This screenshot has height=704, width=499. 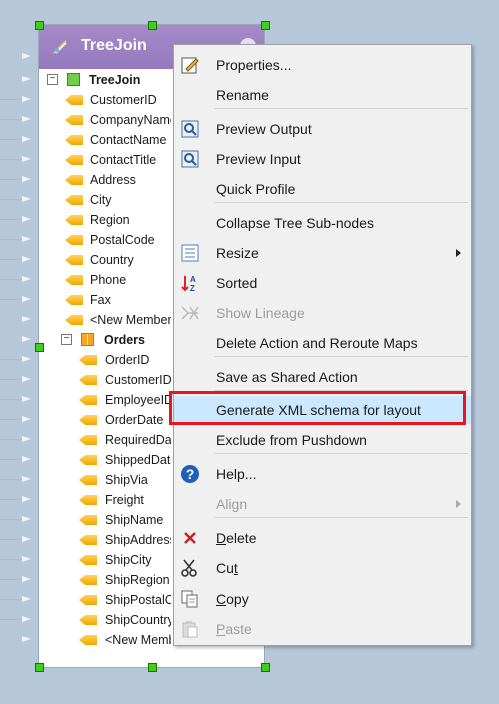 I want to click on resize-handle-tr, so click(x=265, y=25).